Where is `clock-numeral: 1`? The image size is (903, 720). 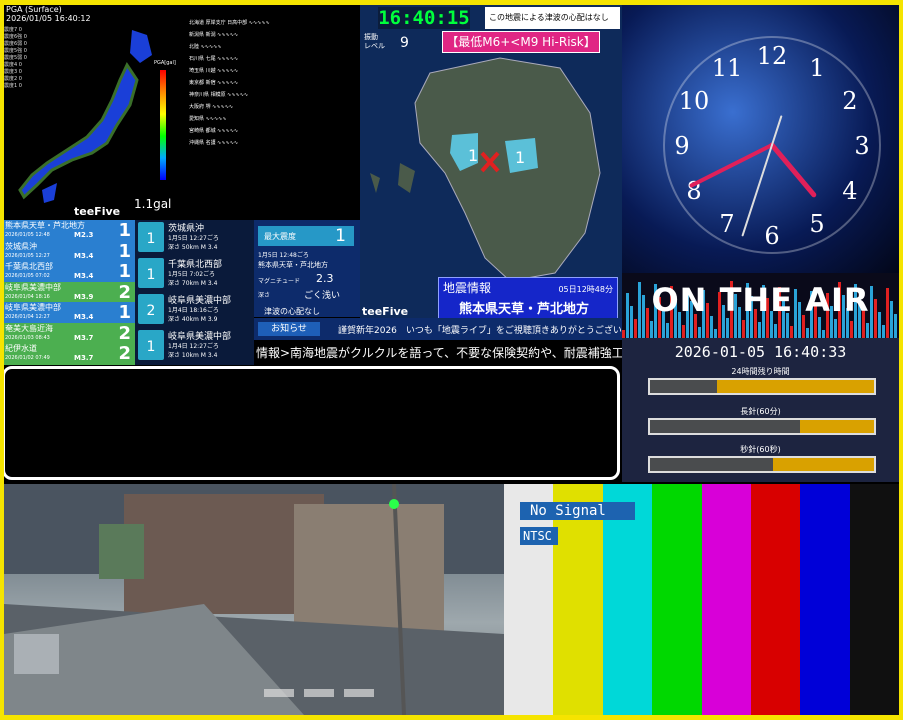 clock-numeral: 1 is located at coordinates (816, 68).